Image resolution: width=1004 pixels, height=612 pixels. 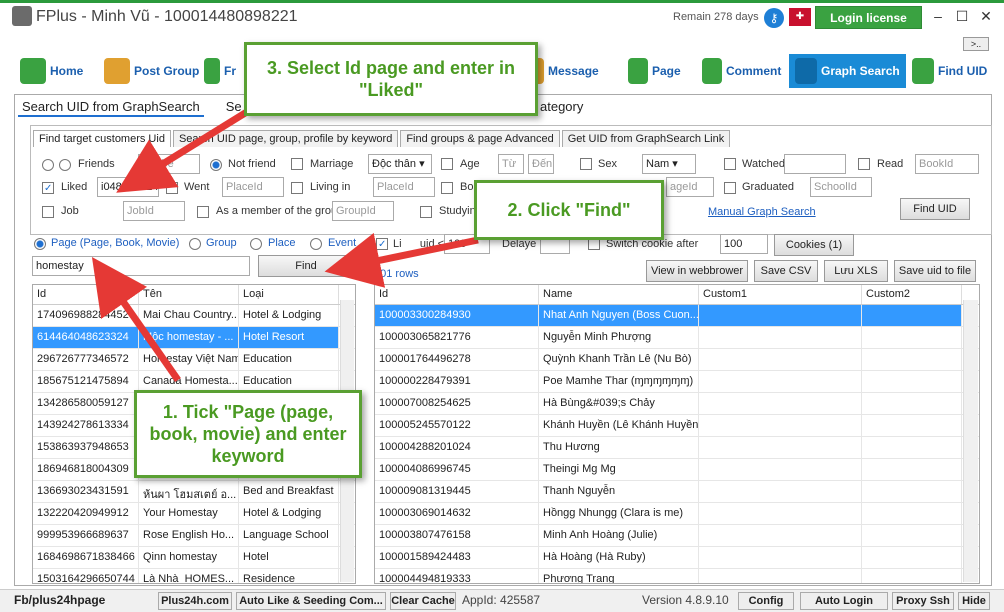 I want to click on arrow-find, so click(x=401, y=260).